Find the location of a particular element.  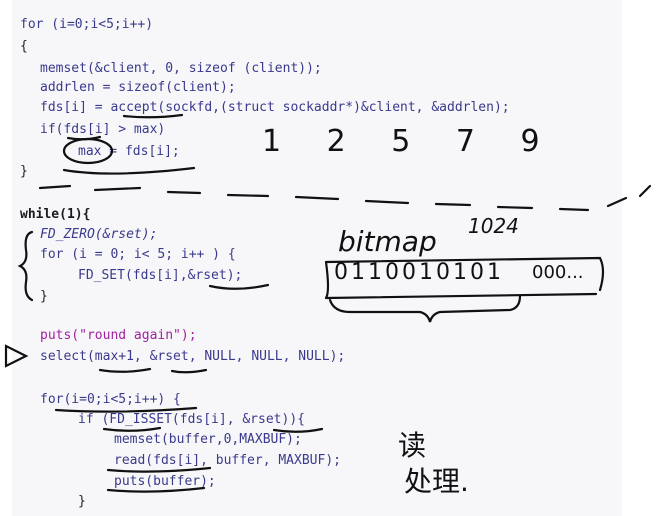

handwritten-bits: 0110010101 is located at coordinates (419, 272).